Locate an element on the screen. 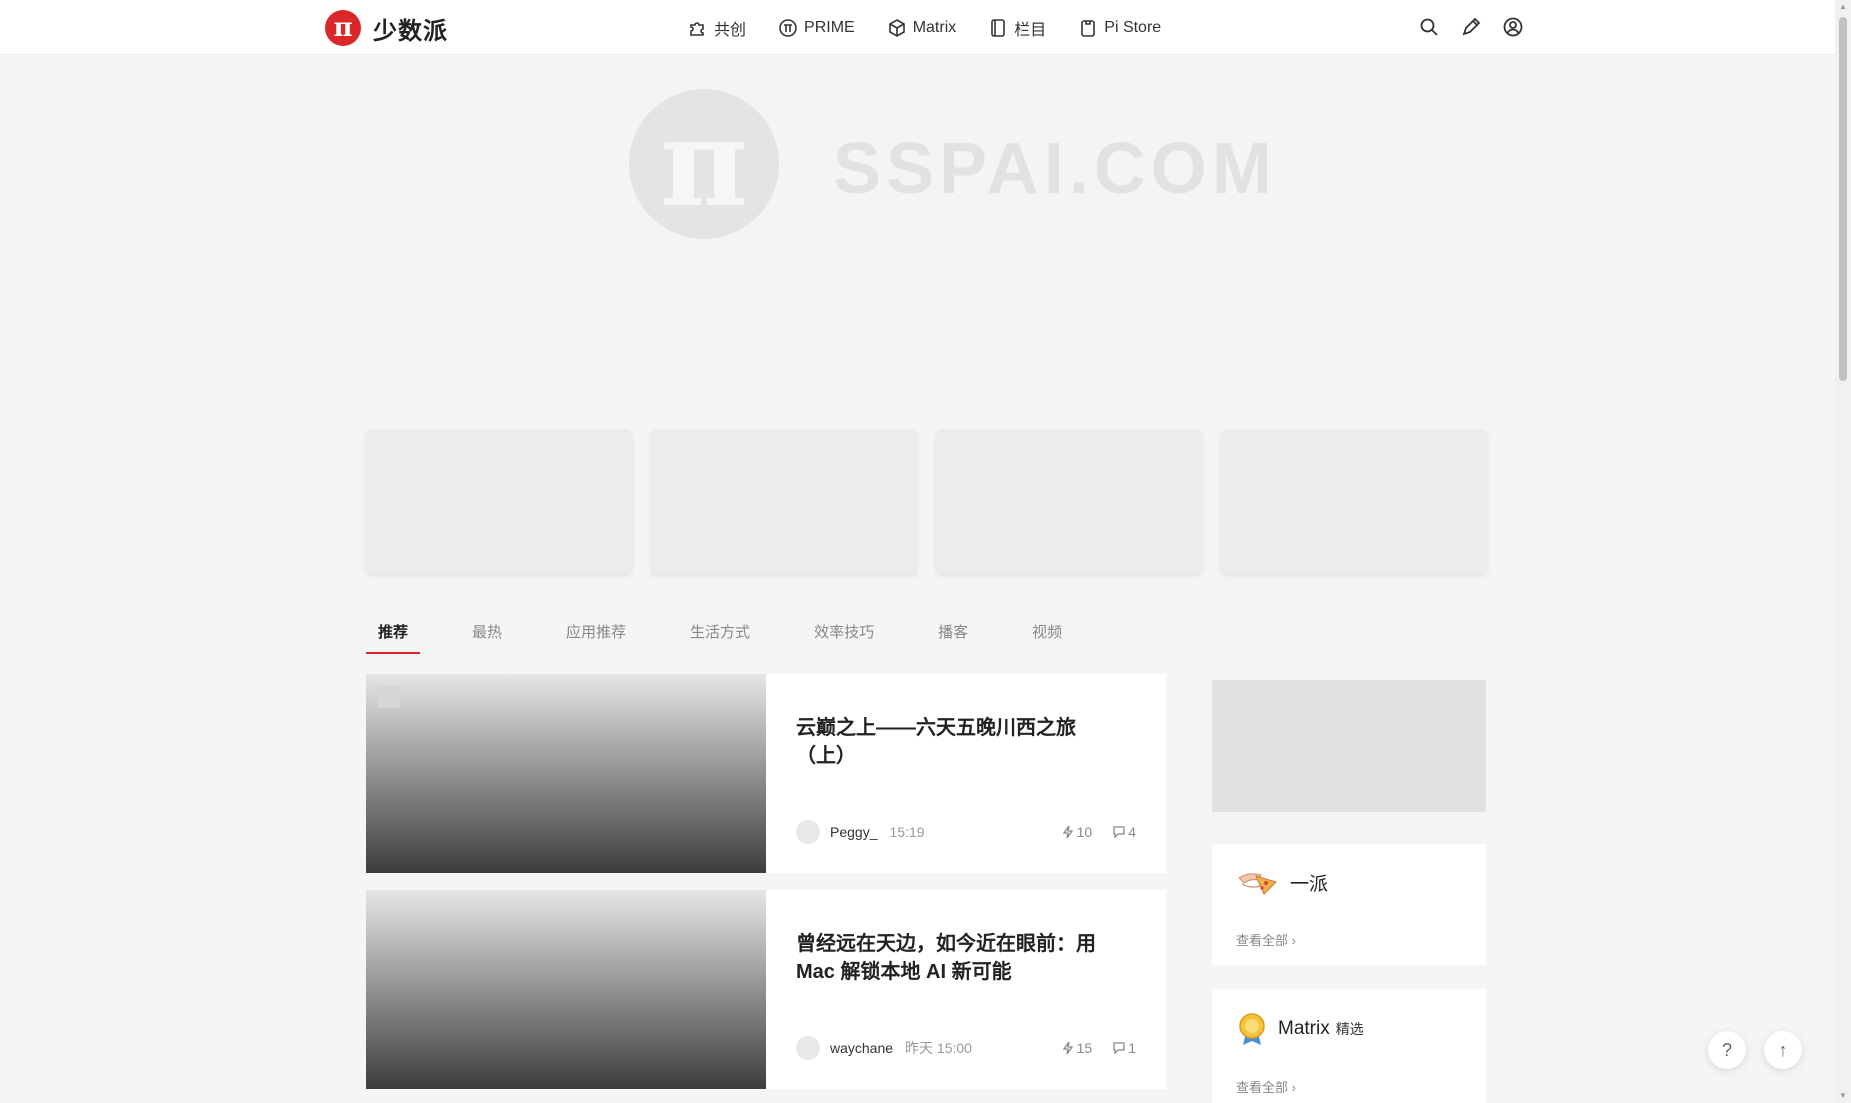 This screenshot has width=1851, height=1103. yipai-title: 一派 is located at coordinates (1309, 884).